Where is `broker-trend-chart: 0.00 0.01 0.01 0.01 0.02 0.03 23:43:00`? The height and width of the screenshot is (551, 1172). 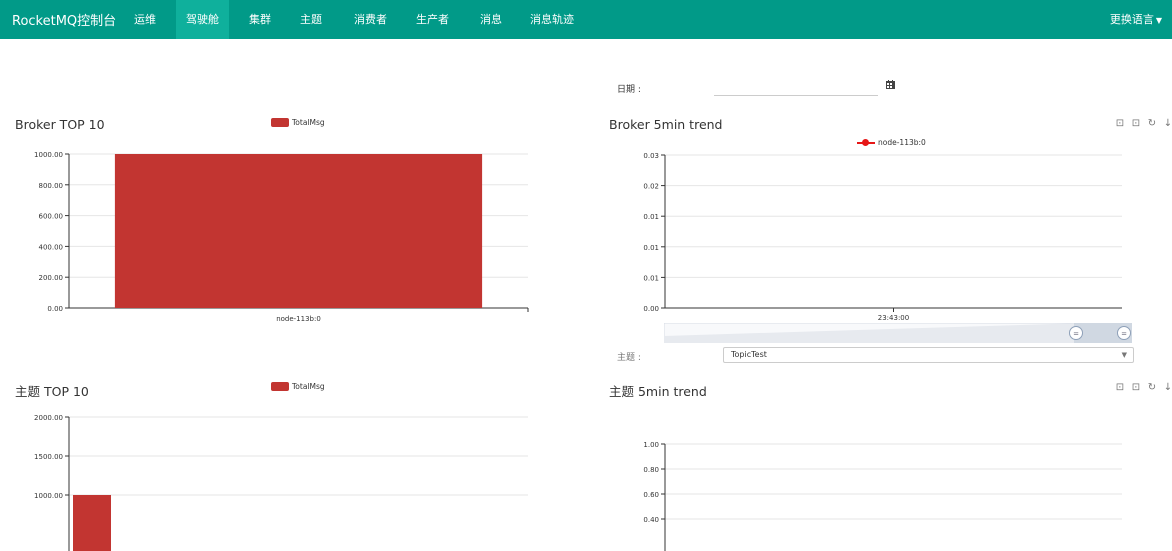
broker-trend-chart: 0.00 0.01 0.01 0.01 0.02 0.03 23:43:00 is located at coordinates (882, 237).